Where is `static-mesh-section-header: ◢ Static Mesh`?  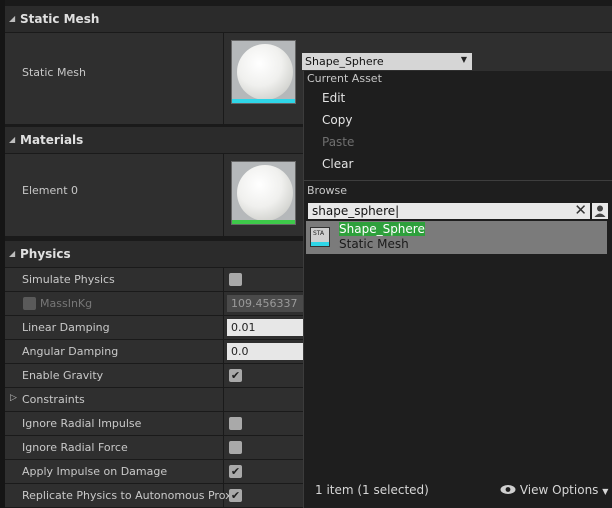 static-mesh-section-header: ◢ Static Mesh is located at coordinates (308, 18).